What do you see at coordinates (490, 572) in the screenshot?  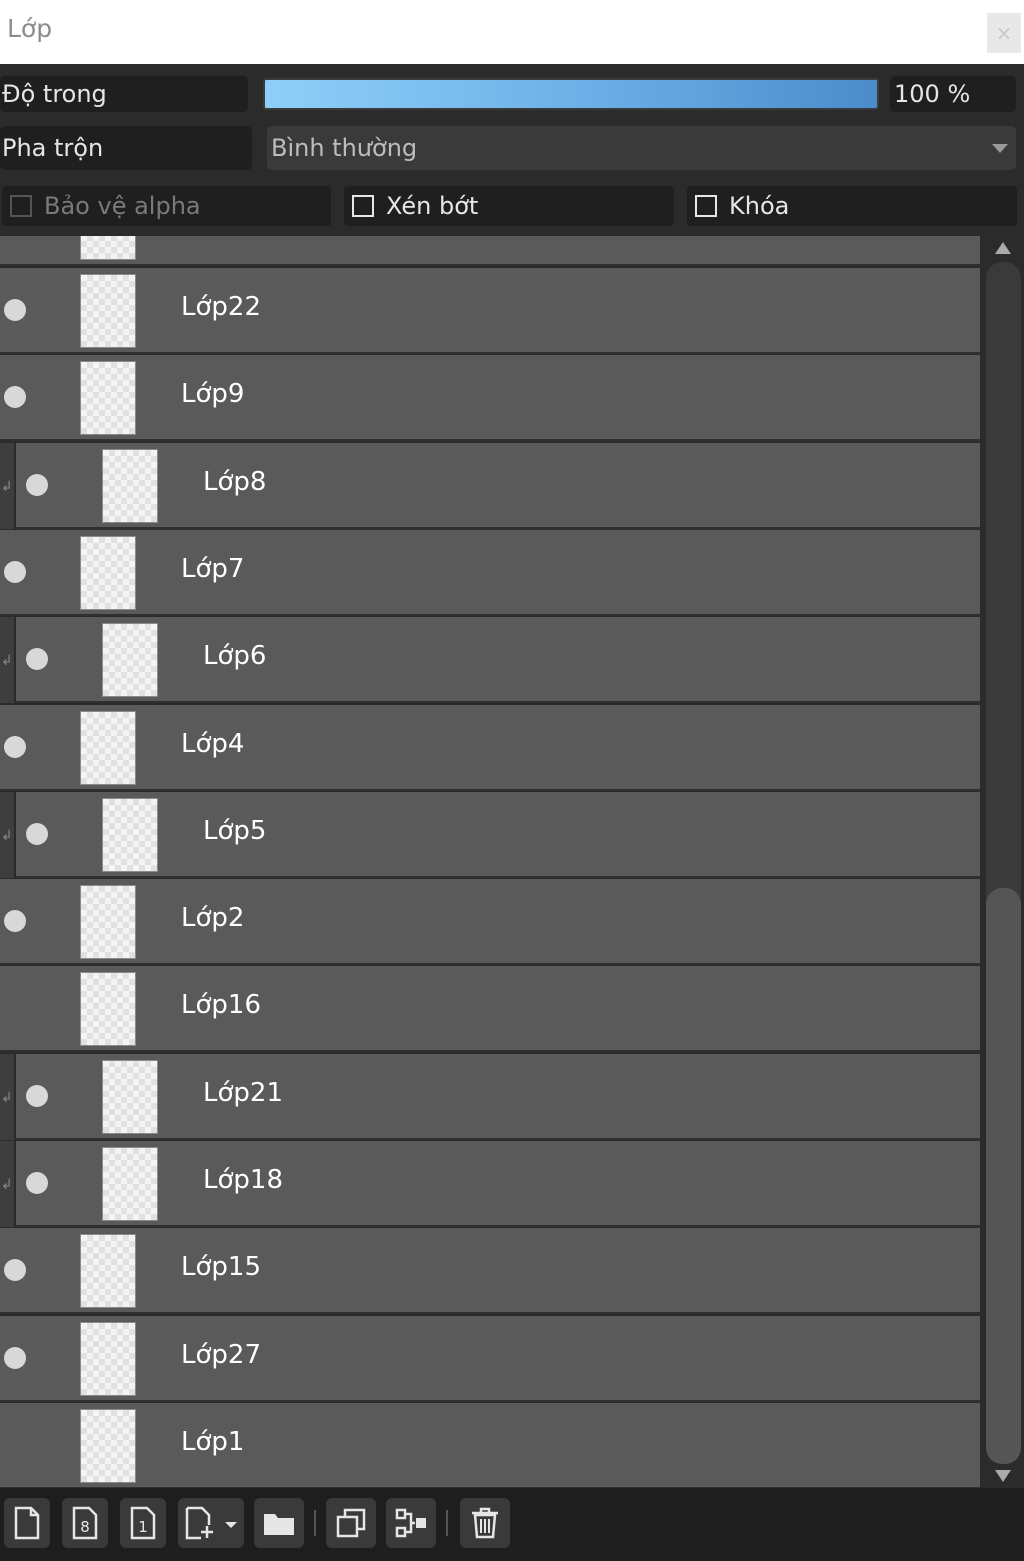 I see `layer-row: Lớp7` at bounding box center [490, 572].